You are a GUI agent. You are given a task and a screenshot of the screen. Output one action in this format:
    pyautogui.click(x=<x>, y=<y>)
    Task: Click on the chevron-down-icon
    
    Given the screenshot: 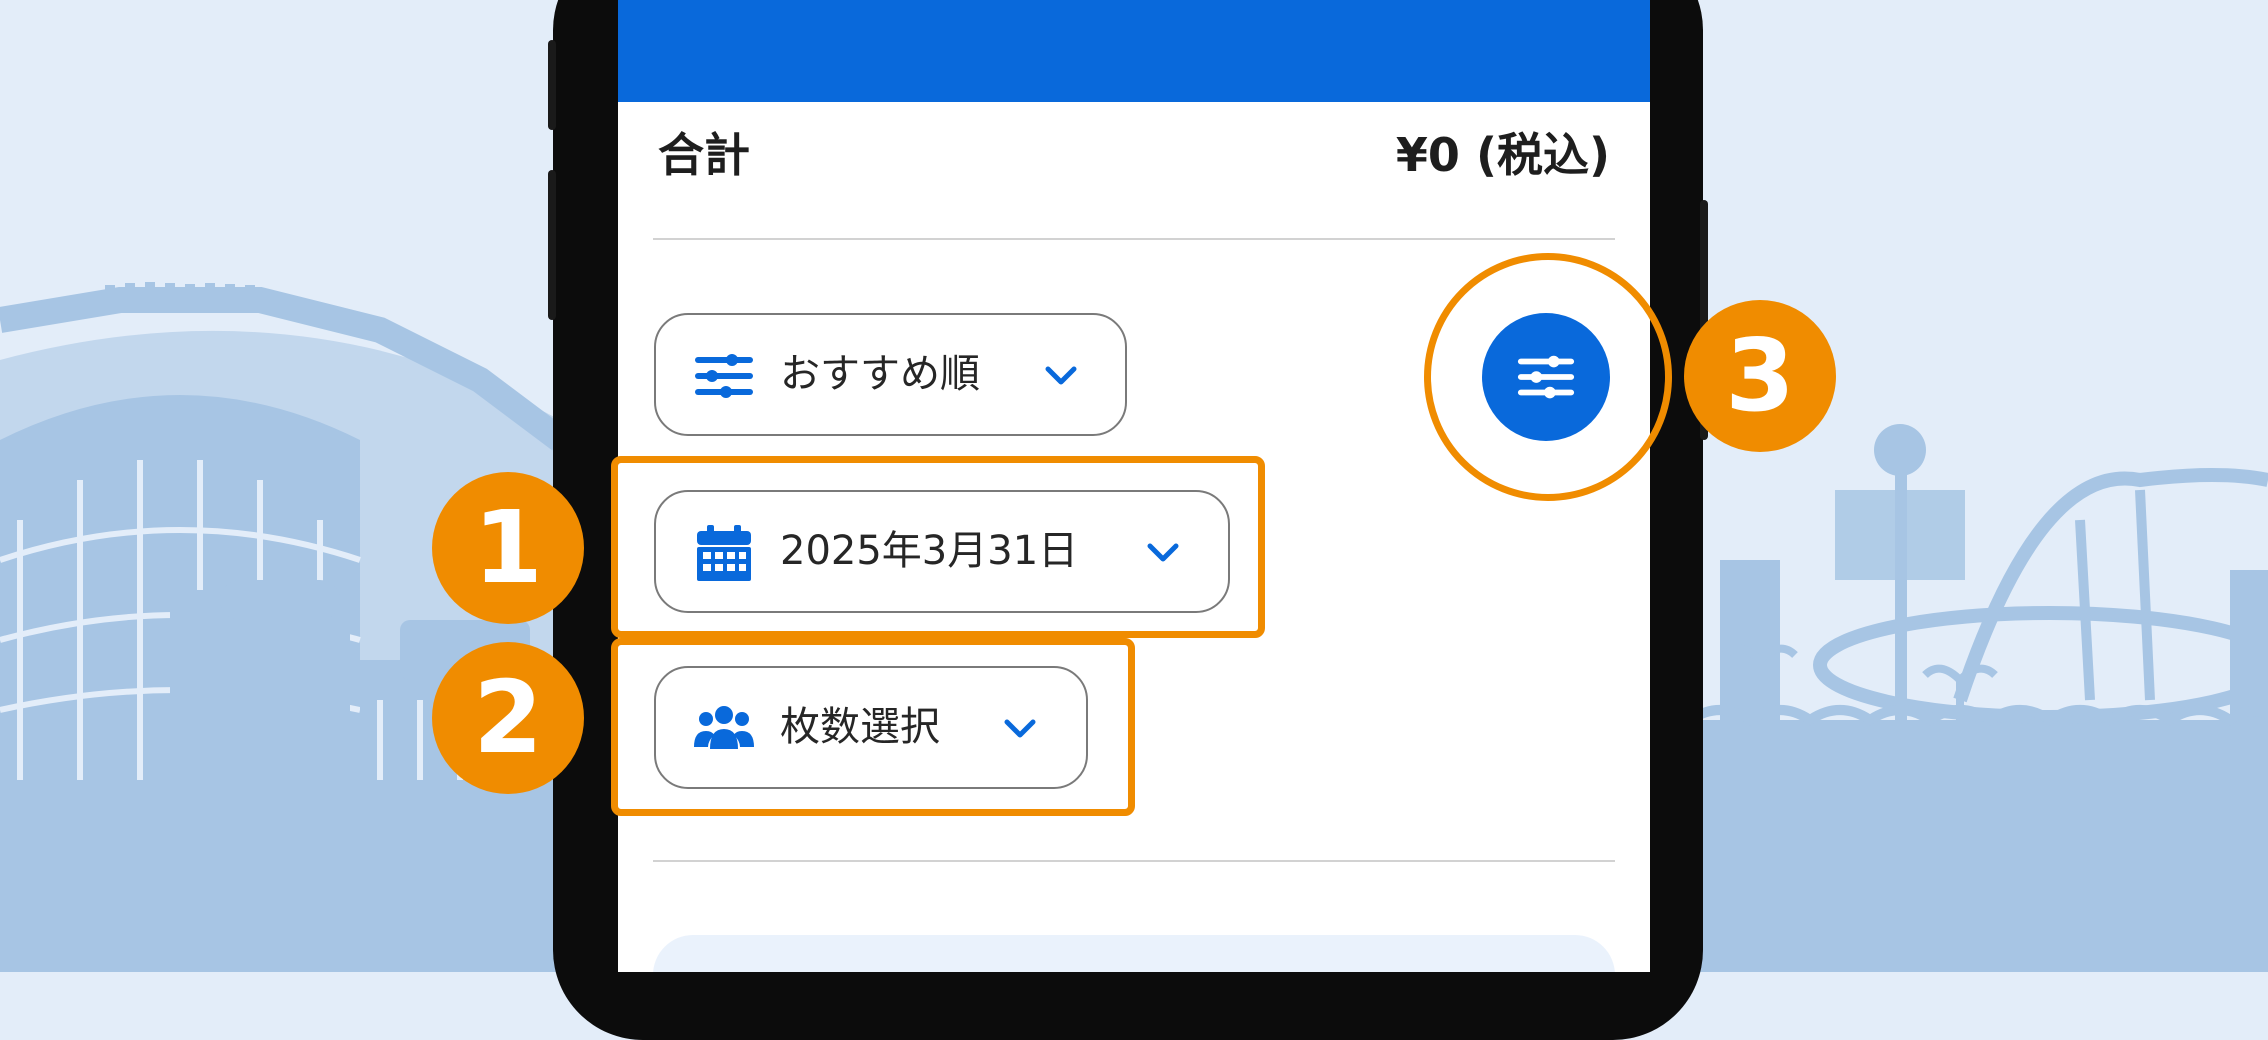 What is the action you would take?
    pyautogui.click(x=1061, y=375)
    